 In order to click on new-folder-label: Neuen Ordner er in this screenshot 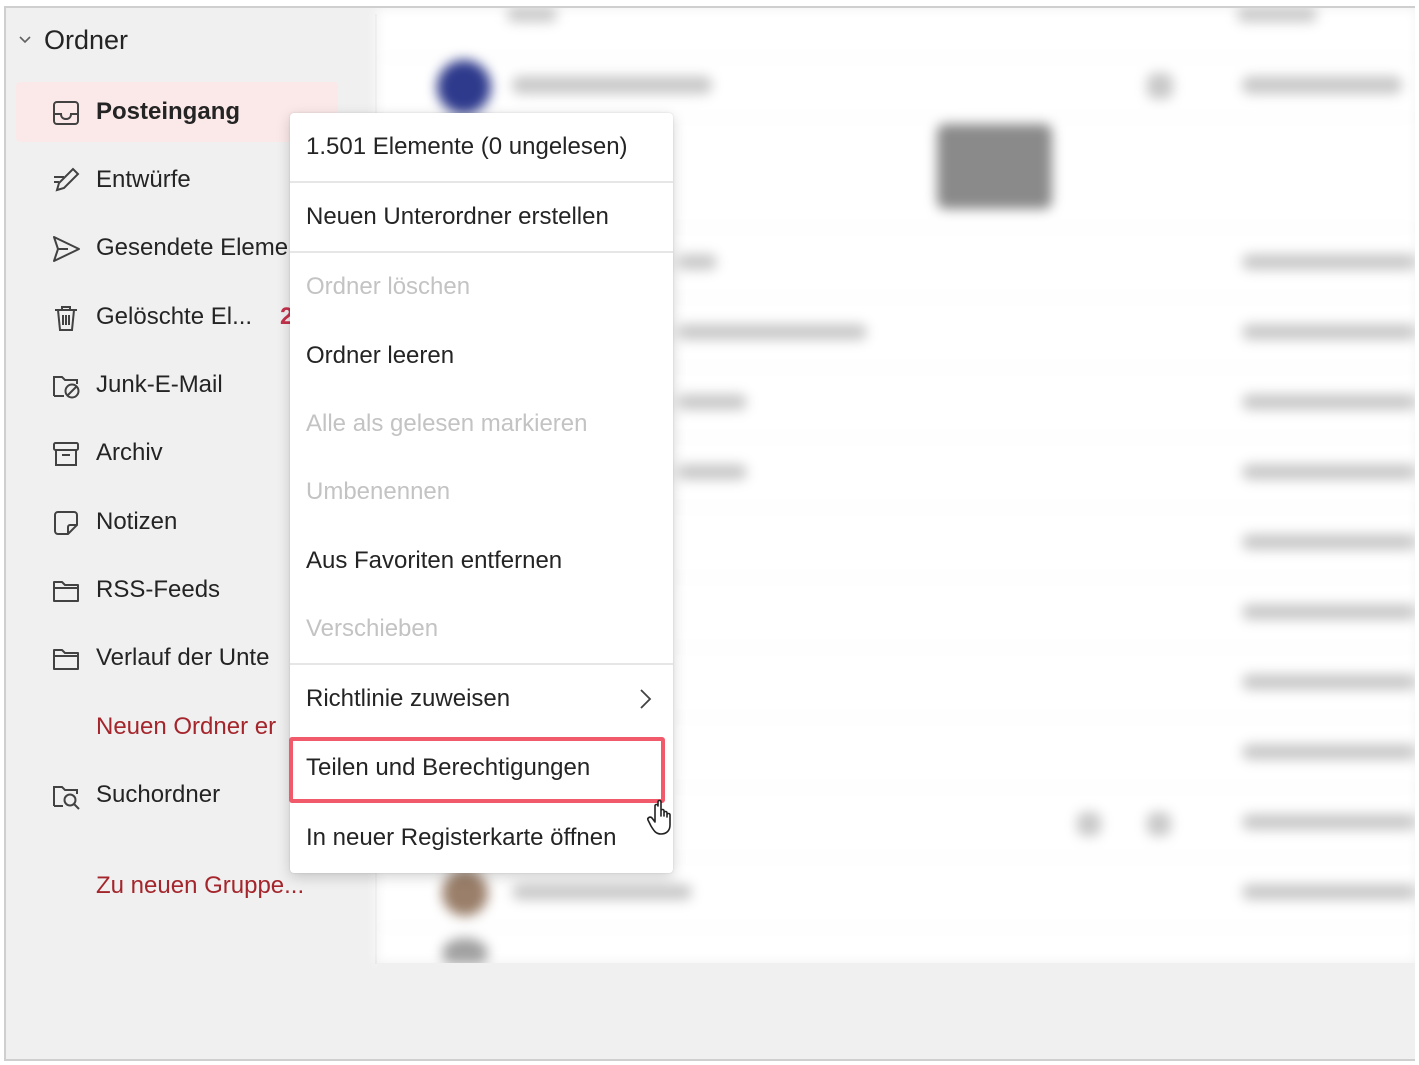, I will do `click(186, 726)`.